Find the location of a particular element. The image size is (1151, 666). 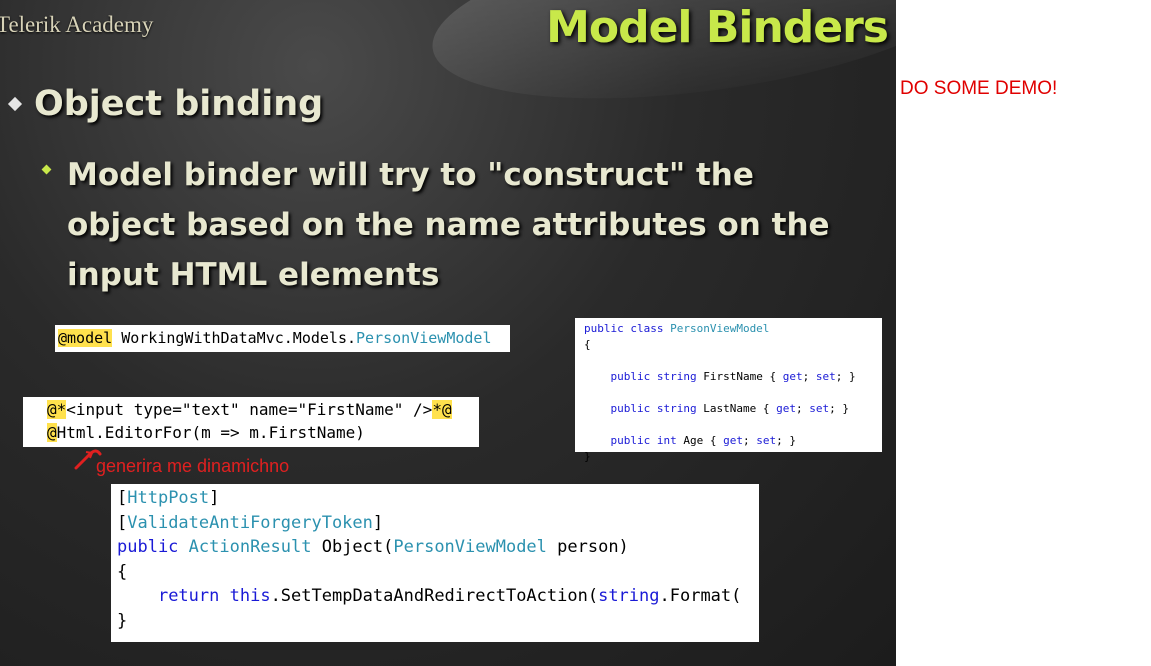

code-line: public int Age { get; set; } is located at coordinates (733, 441).